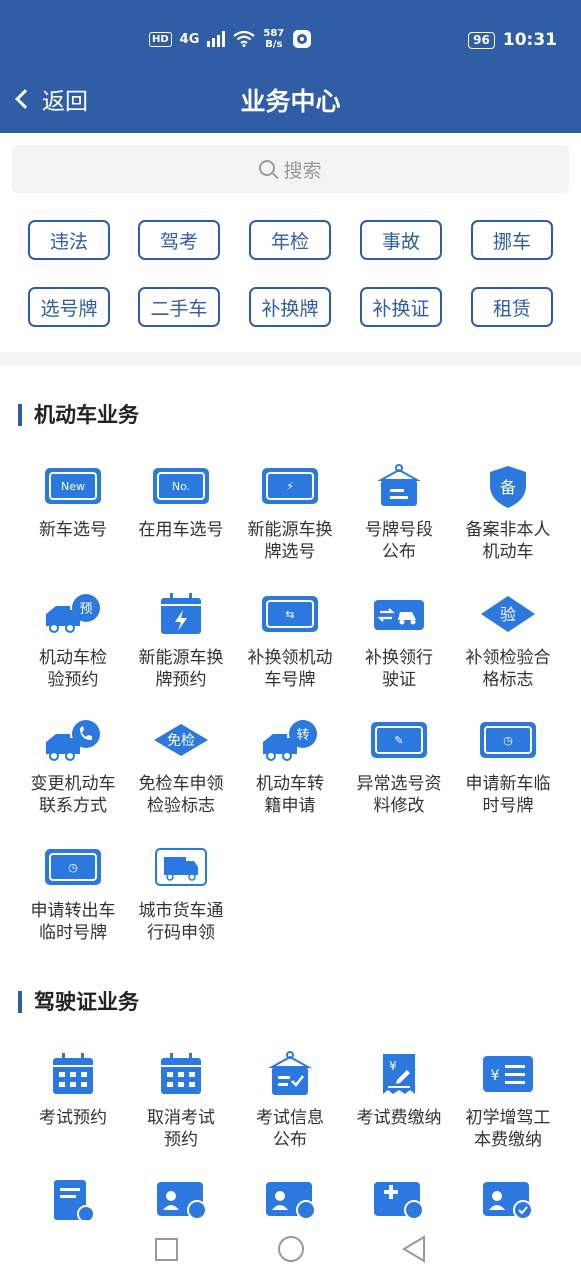 This screenshot has height=1280, width=581. Describe the element at coordinates (399, 766) in the screenshot. I see `service-abnormal-plate-edit: ✎ 异常选号资 料修改` at that location.